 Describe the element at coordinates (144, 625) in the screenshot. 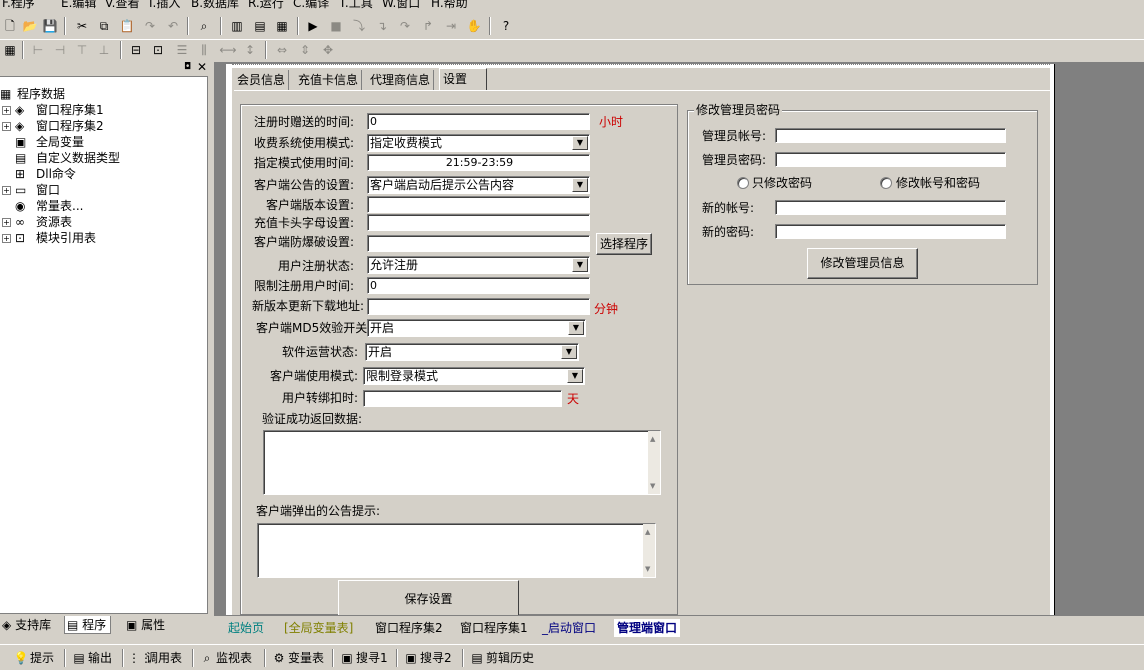

I see `tab-properties: ▣ 属性` at that location.